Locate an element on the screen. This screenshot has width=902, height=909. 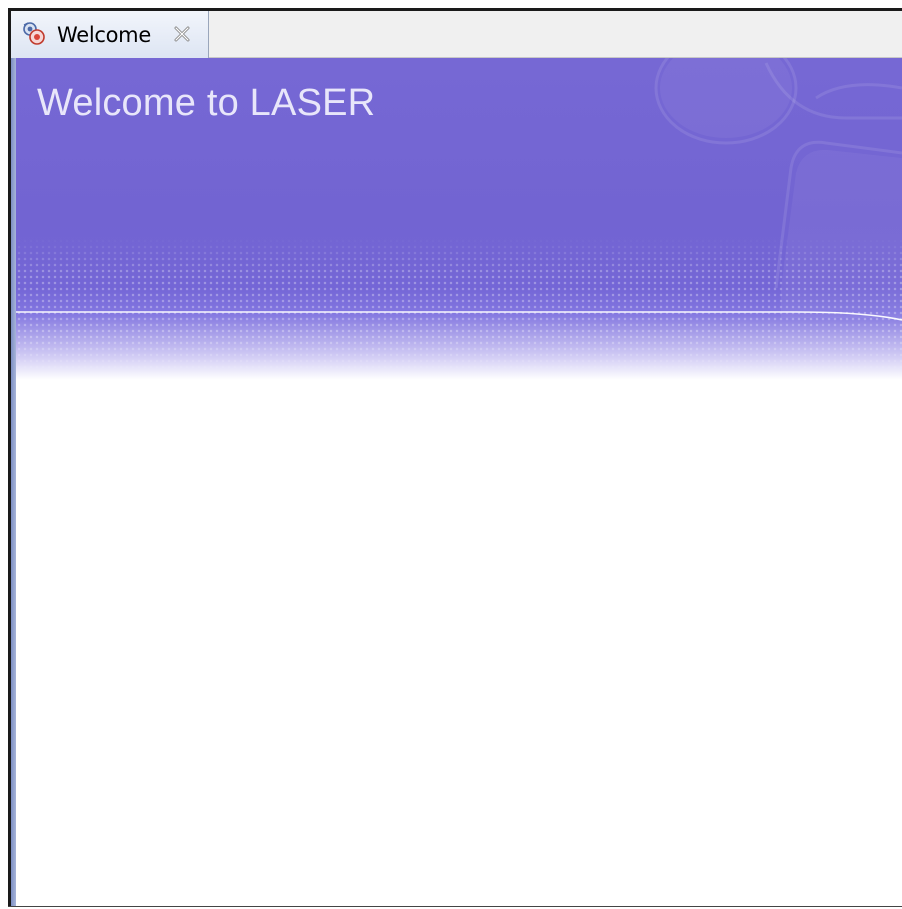
tab-welcome: Welcome is located at coordinates (110, 34).